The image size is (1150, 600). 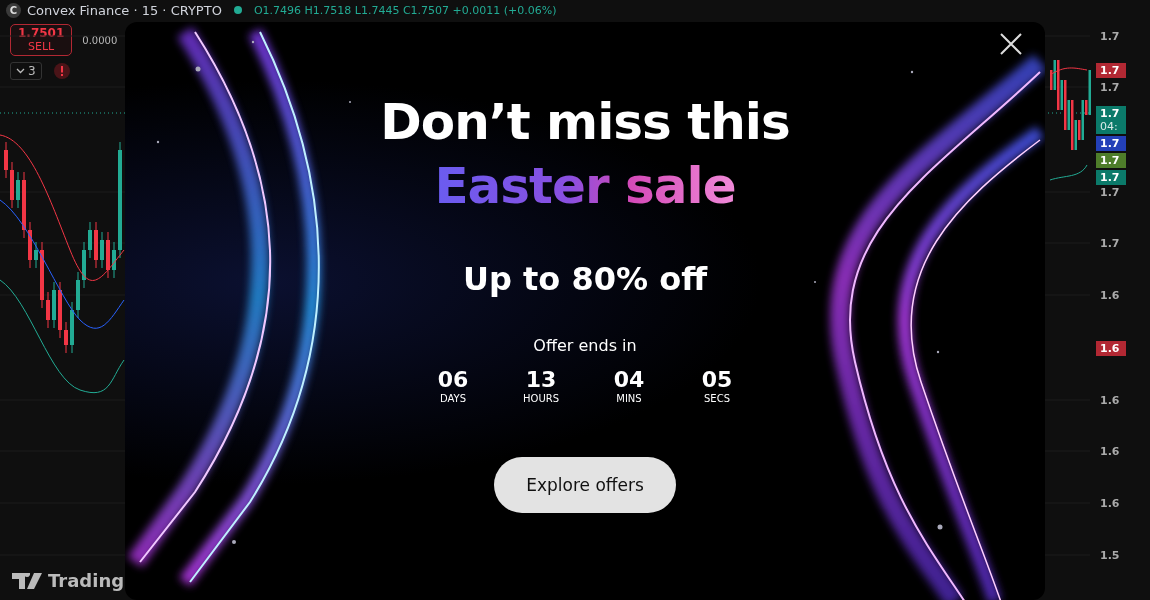 I want to click on symbol-title: Convex Finance · 15 · CRYPTO, so click(x=124, y=10).